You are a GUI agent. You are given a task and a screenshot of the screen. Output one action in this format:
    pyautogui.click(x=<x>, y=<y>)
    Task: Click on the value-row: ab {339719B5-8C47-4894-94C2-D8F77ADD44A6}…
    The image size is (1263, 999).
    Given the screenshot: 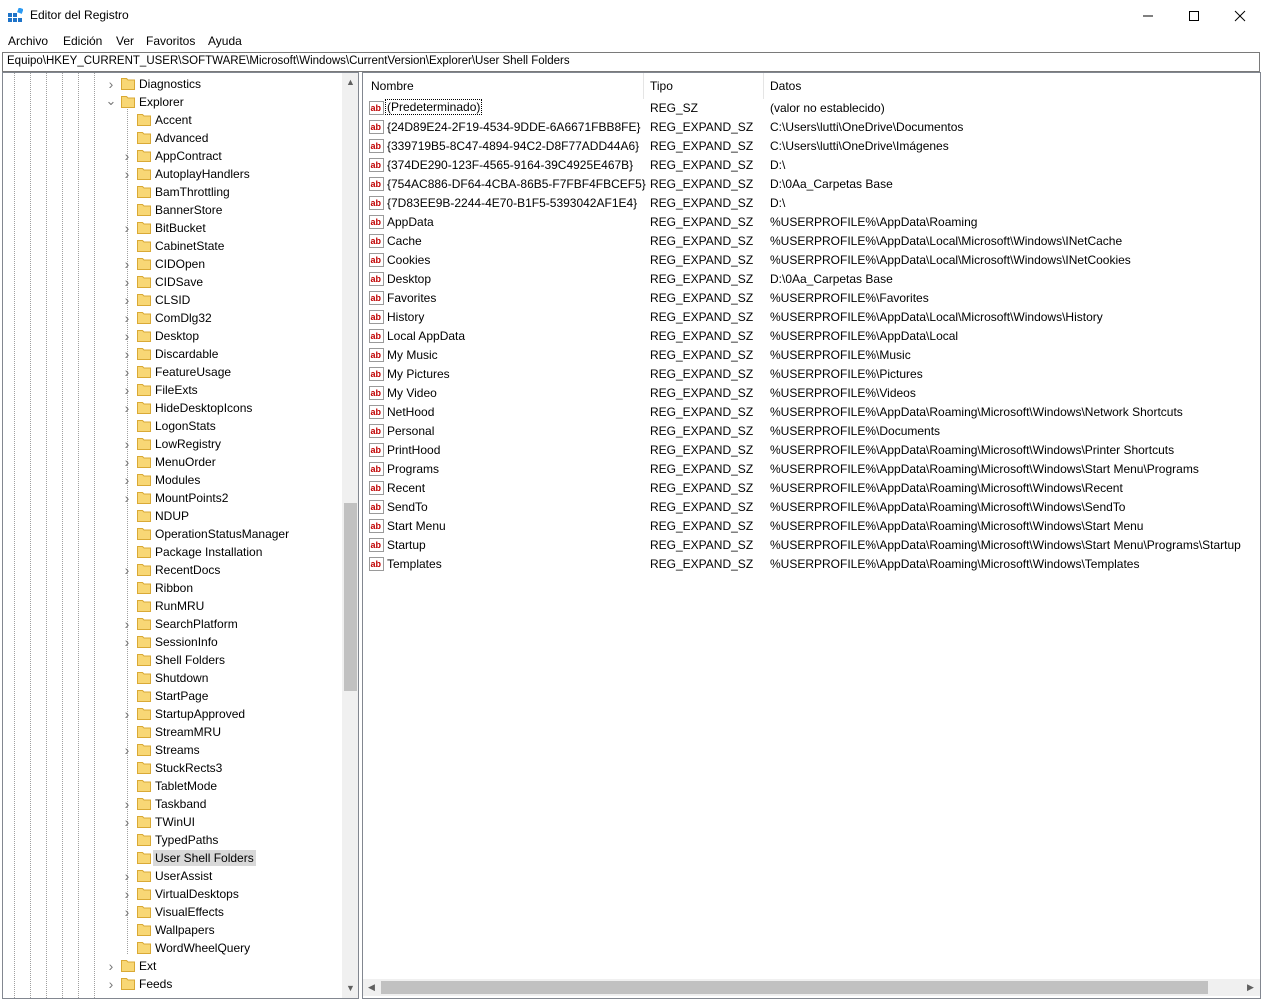 What is the action you would take?
    pyautogui.click(x=803, y=146)
    